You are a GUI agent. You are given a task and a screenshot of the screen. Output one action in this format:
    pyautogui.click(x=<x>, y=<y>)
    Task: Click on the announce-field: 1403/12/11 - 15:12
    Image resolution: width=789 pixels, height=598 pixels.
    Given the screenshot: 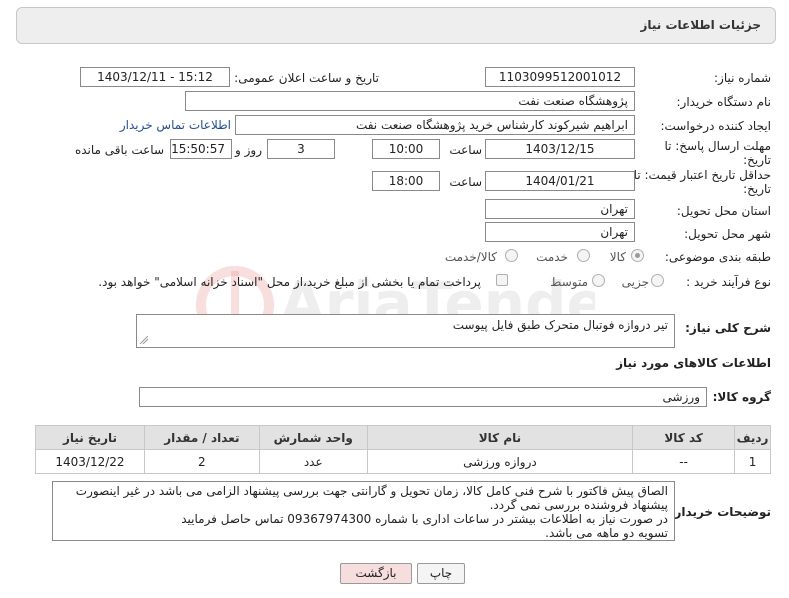 What is the action you would take?
    pyautogui.click(x=155, y=77)
    